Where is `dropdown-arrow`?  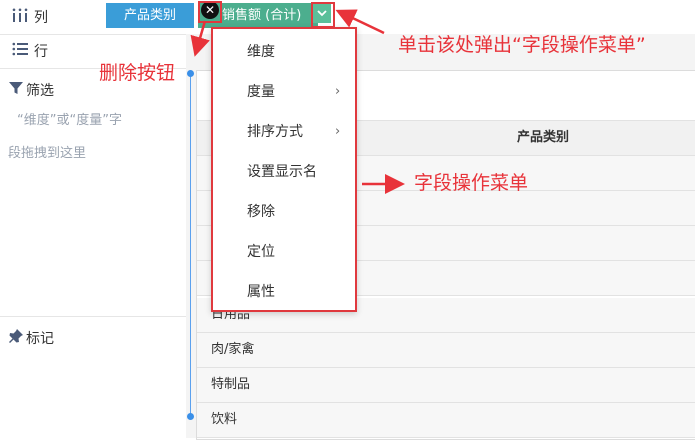 dropdown-arrow is located at coordinates (360, 22).